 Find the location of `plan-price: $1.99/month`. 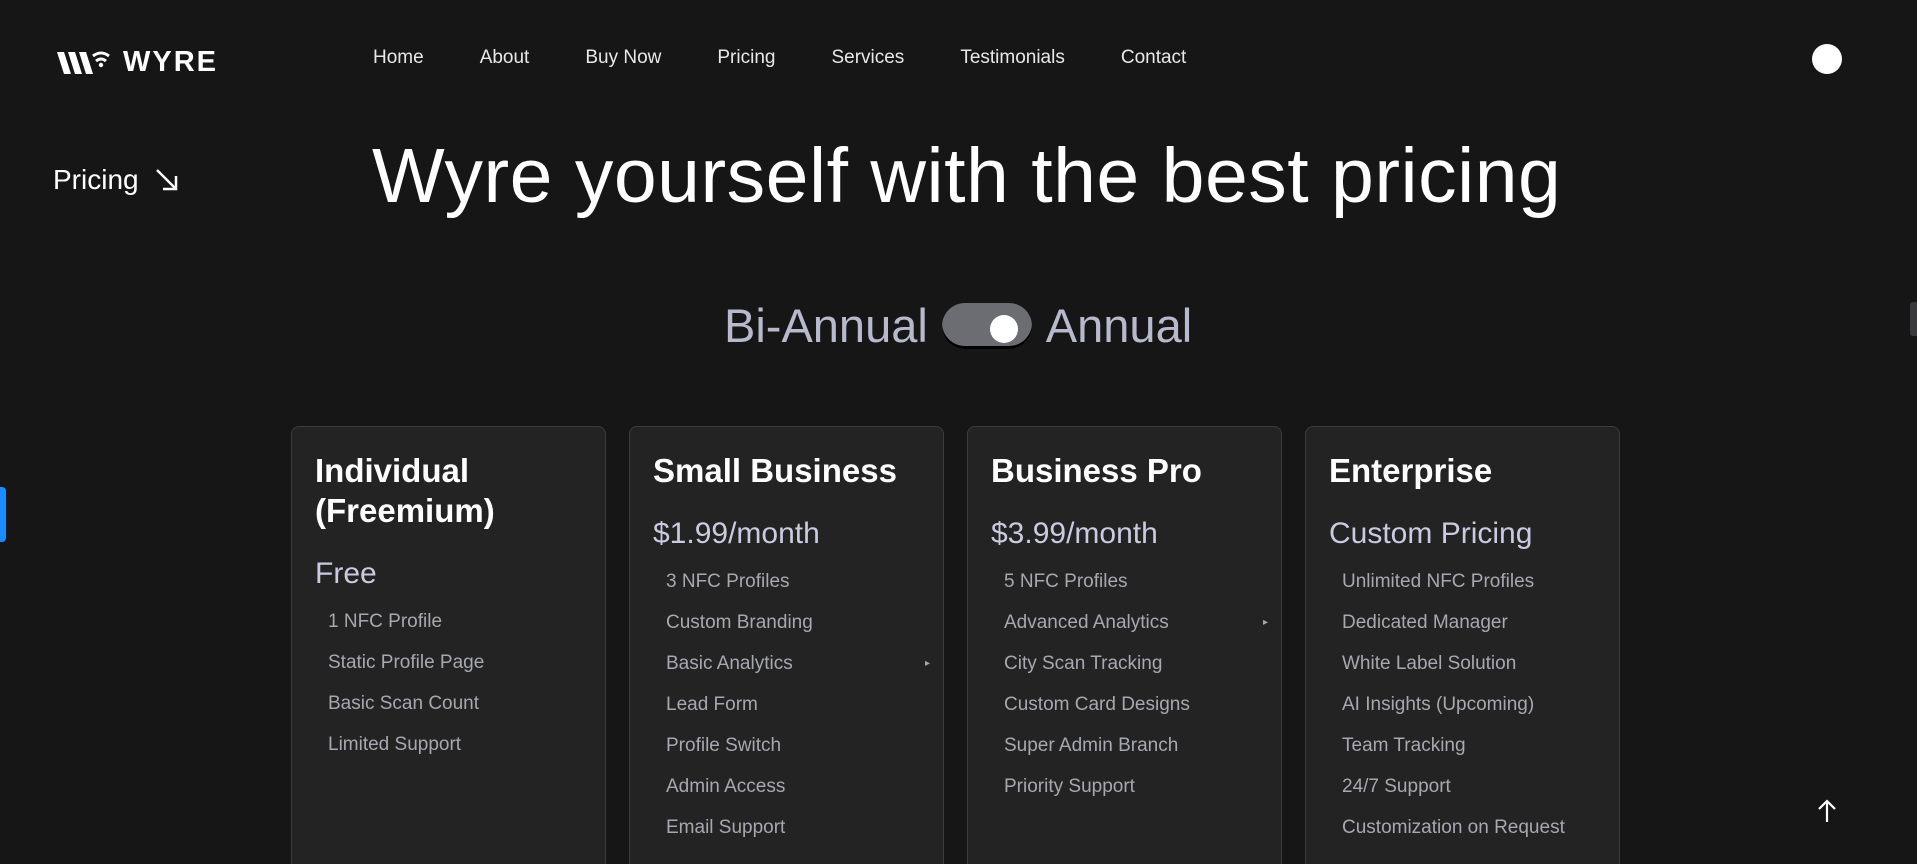

plan-price: $1.99/month is located at coordinates (736, 533).